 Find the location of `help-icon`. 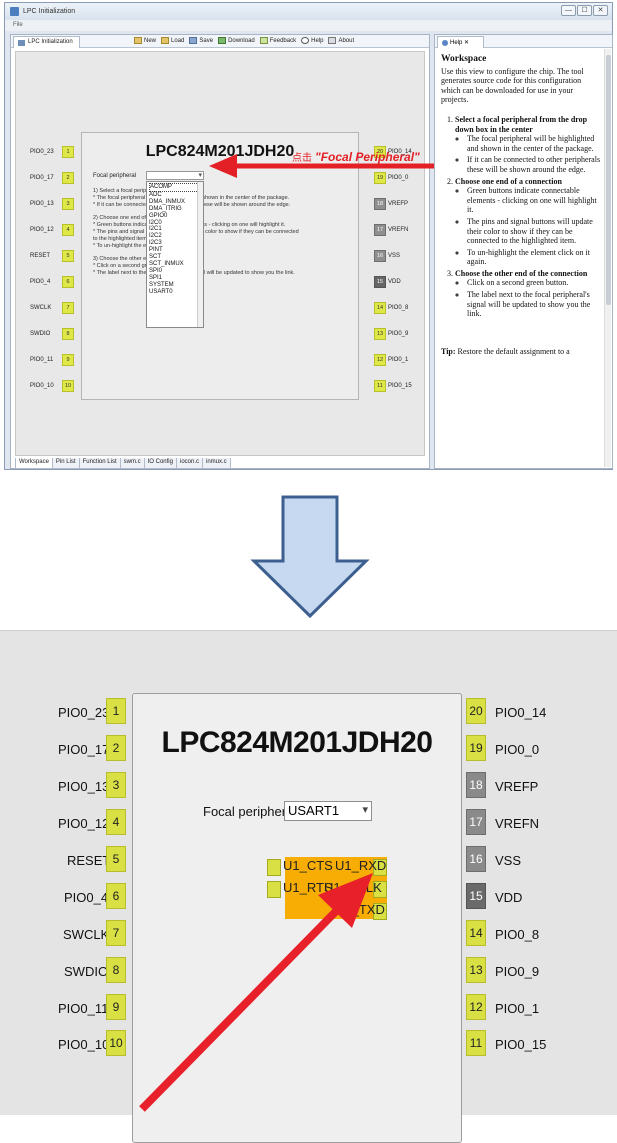

help-icon is located at coordinates (445, 43).